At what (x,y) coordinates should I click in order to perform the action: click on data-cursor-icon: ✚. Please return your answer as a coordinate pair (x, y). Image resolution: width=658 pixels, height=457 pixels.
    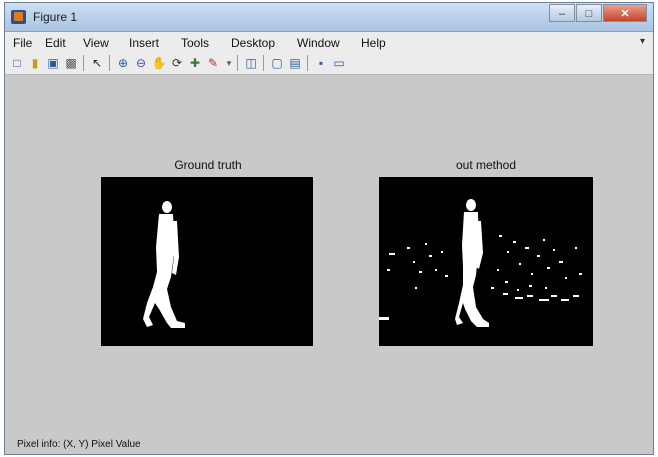
    Looking at the image, I should click on (195, 63).